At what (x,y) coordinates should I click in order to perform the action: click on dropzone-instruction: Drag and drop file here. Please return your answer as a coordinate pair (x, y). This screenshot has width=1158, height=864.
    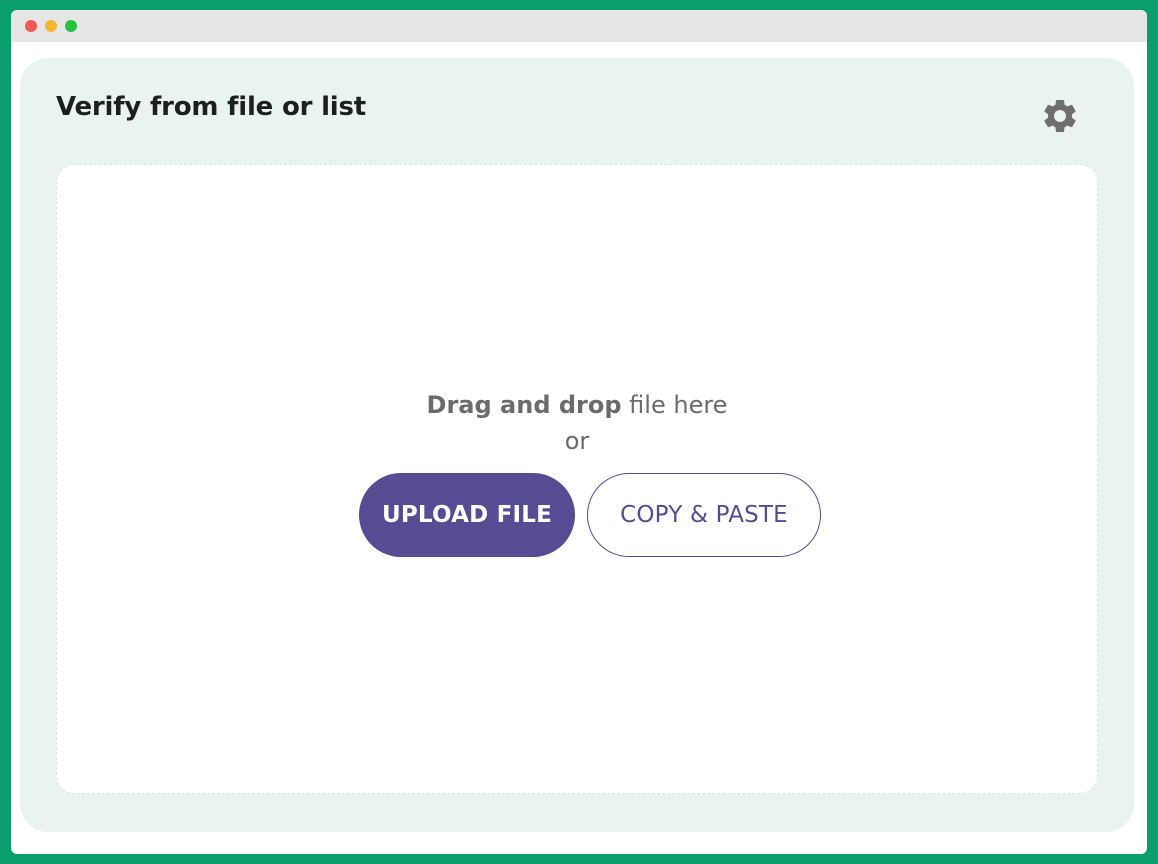
    Looking at the image, I should click on (577, 405).